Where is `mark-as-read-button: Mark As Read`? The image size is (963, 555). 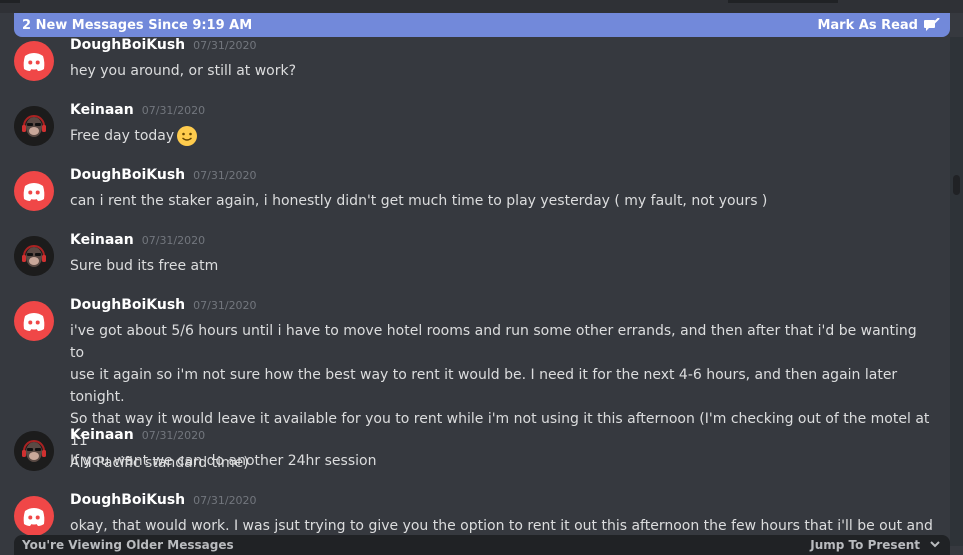 mark-as-read-button: Mark As Read is located at coordinates (878, 25).